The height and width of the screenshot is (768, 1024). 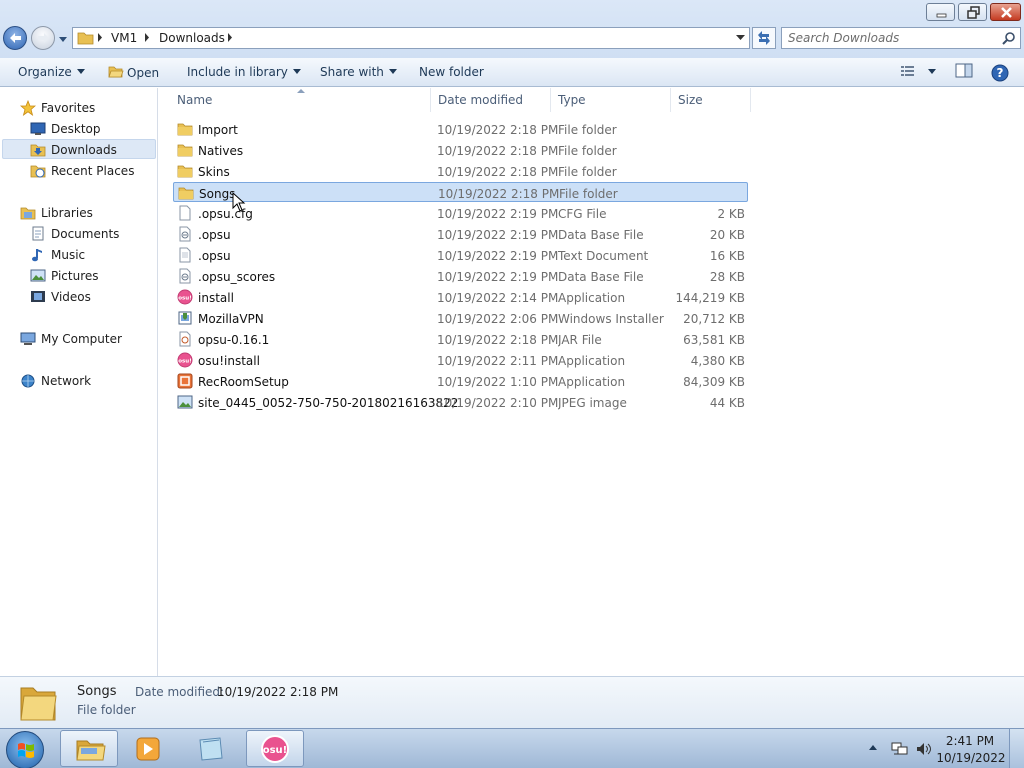 I want to click on refresh-icon, so click(x=764, y=38).